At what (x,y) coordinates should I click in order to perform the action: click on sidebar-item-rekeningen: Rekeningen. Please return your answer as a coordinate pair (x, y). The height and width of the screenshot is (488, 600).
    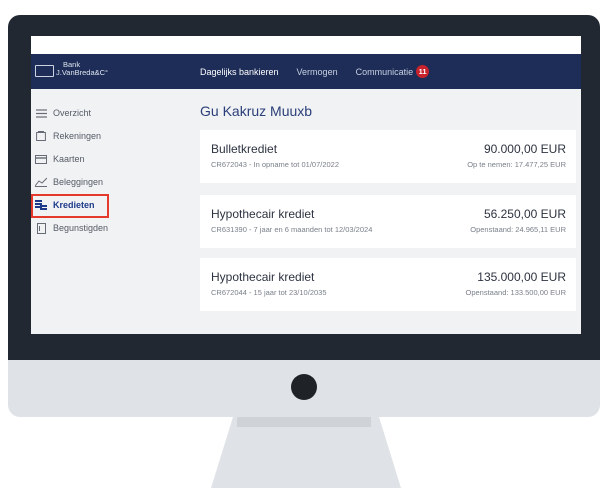
    Looking at the image, I should click on (68, 136).